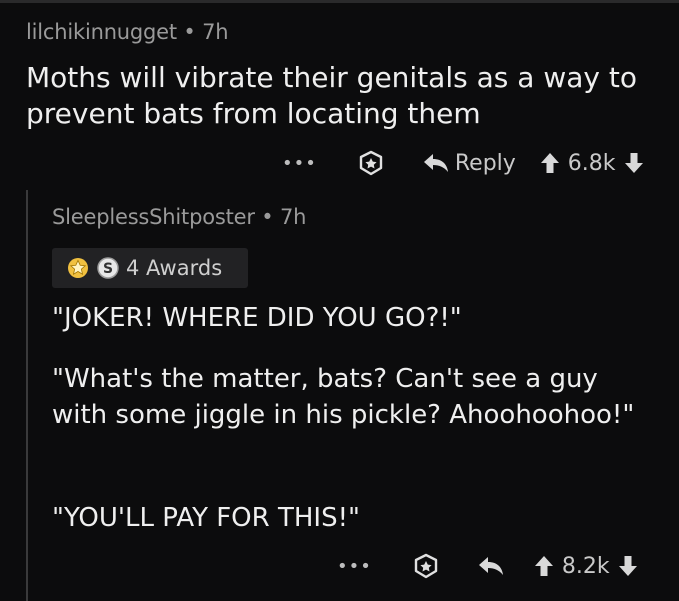 Image resolution: width=679 pixels, height=601 pixels. I want to click on comment2-meta: SleeplessShitposter • 7h, so click(179, 217).